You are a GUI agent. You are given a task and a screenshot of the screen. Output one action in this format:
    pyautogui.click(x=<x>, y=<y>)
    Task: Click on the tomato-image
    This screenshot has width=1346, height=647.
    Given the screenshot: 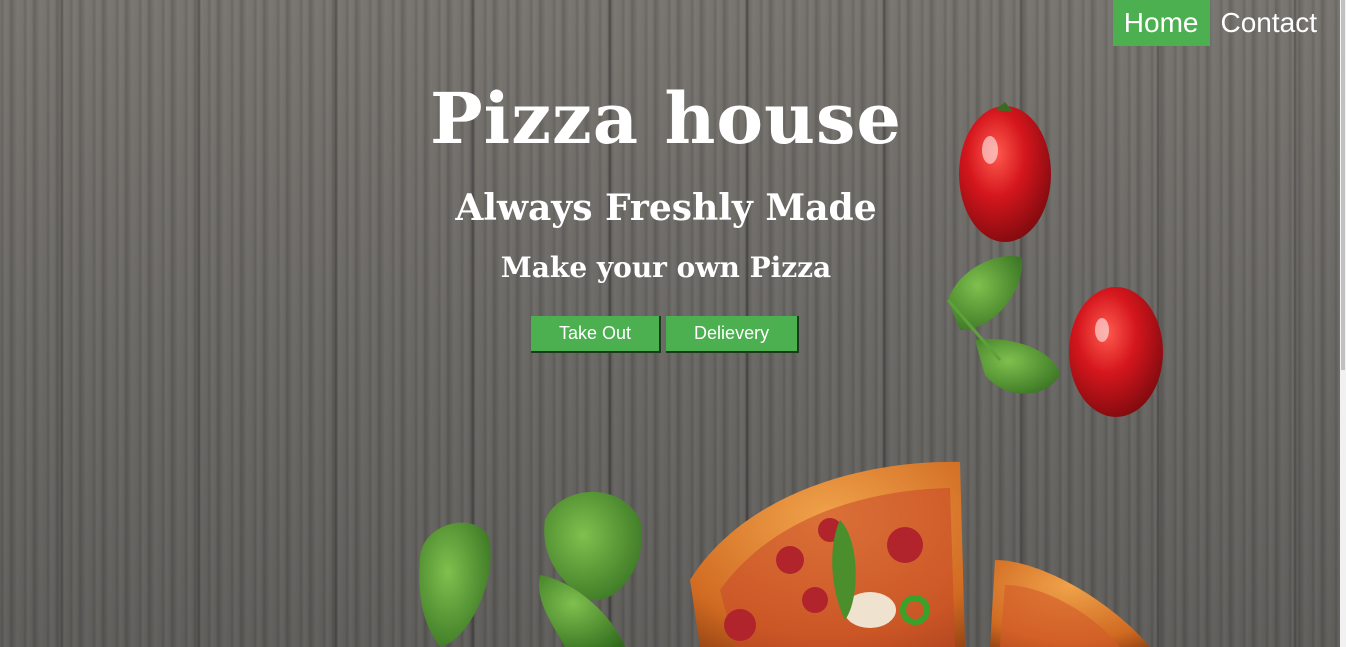 What is the action you would take?
    pyautogui.click(x=1116, y=352)
    